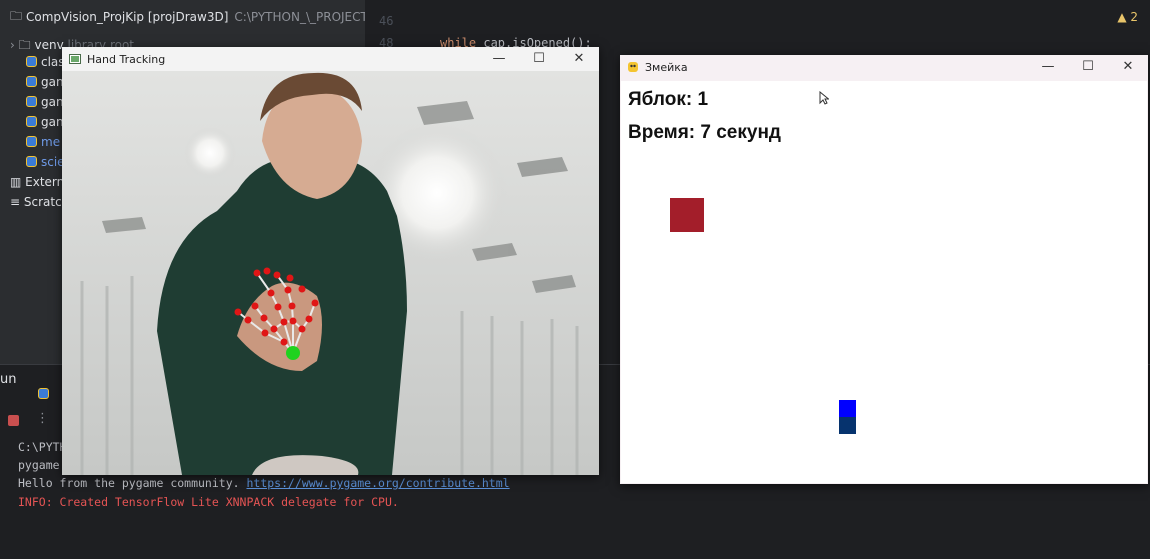 The height and width of the screenshot is (559, 1150). Describe the element at coordinates (1127, 17) in the screenshot. I see `warning-indicator: ▲ 2` at that location.